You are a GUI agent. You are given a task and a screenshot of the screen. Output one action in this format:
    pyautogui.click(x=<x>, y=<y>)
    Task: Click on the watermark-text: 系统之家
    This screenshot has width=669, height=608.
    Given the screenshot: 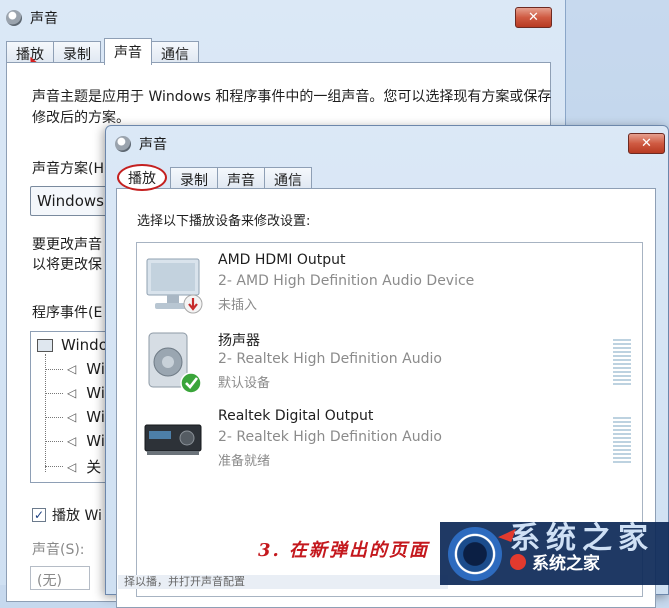 What is the action you would take?
    pyautogui.click(x=566, y=564)
    